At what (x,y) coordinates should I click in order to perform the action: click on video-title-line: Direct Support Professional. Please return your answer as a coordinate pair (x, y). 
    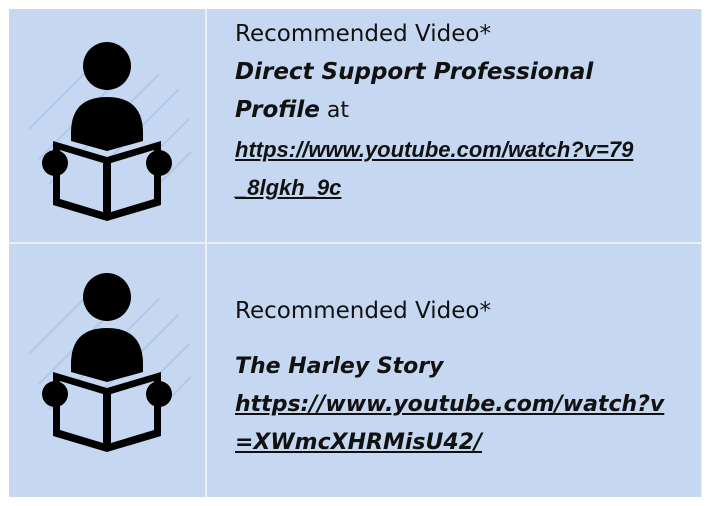
    Looking at the image, I should click on (414, 72).